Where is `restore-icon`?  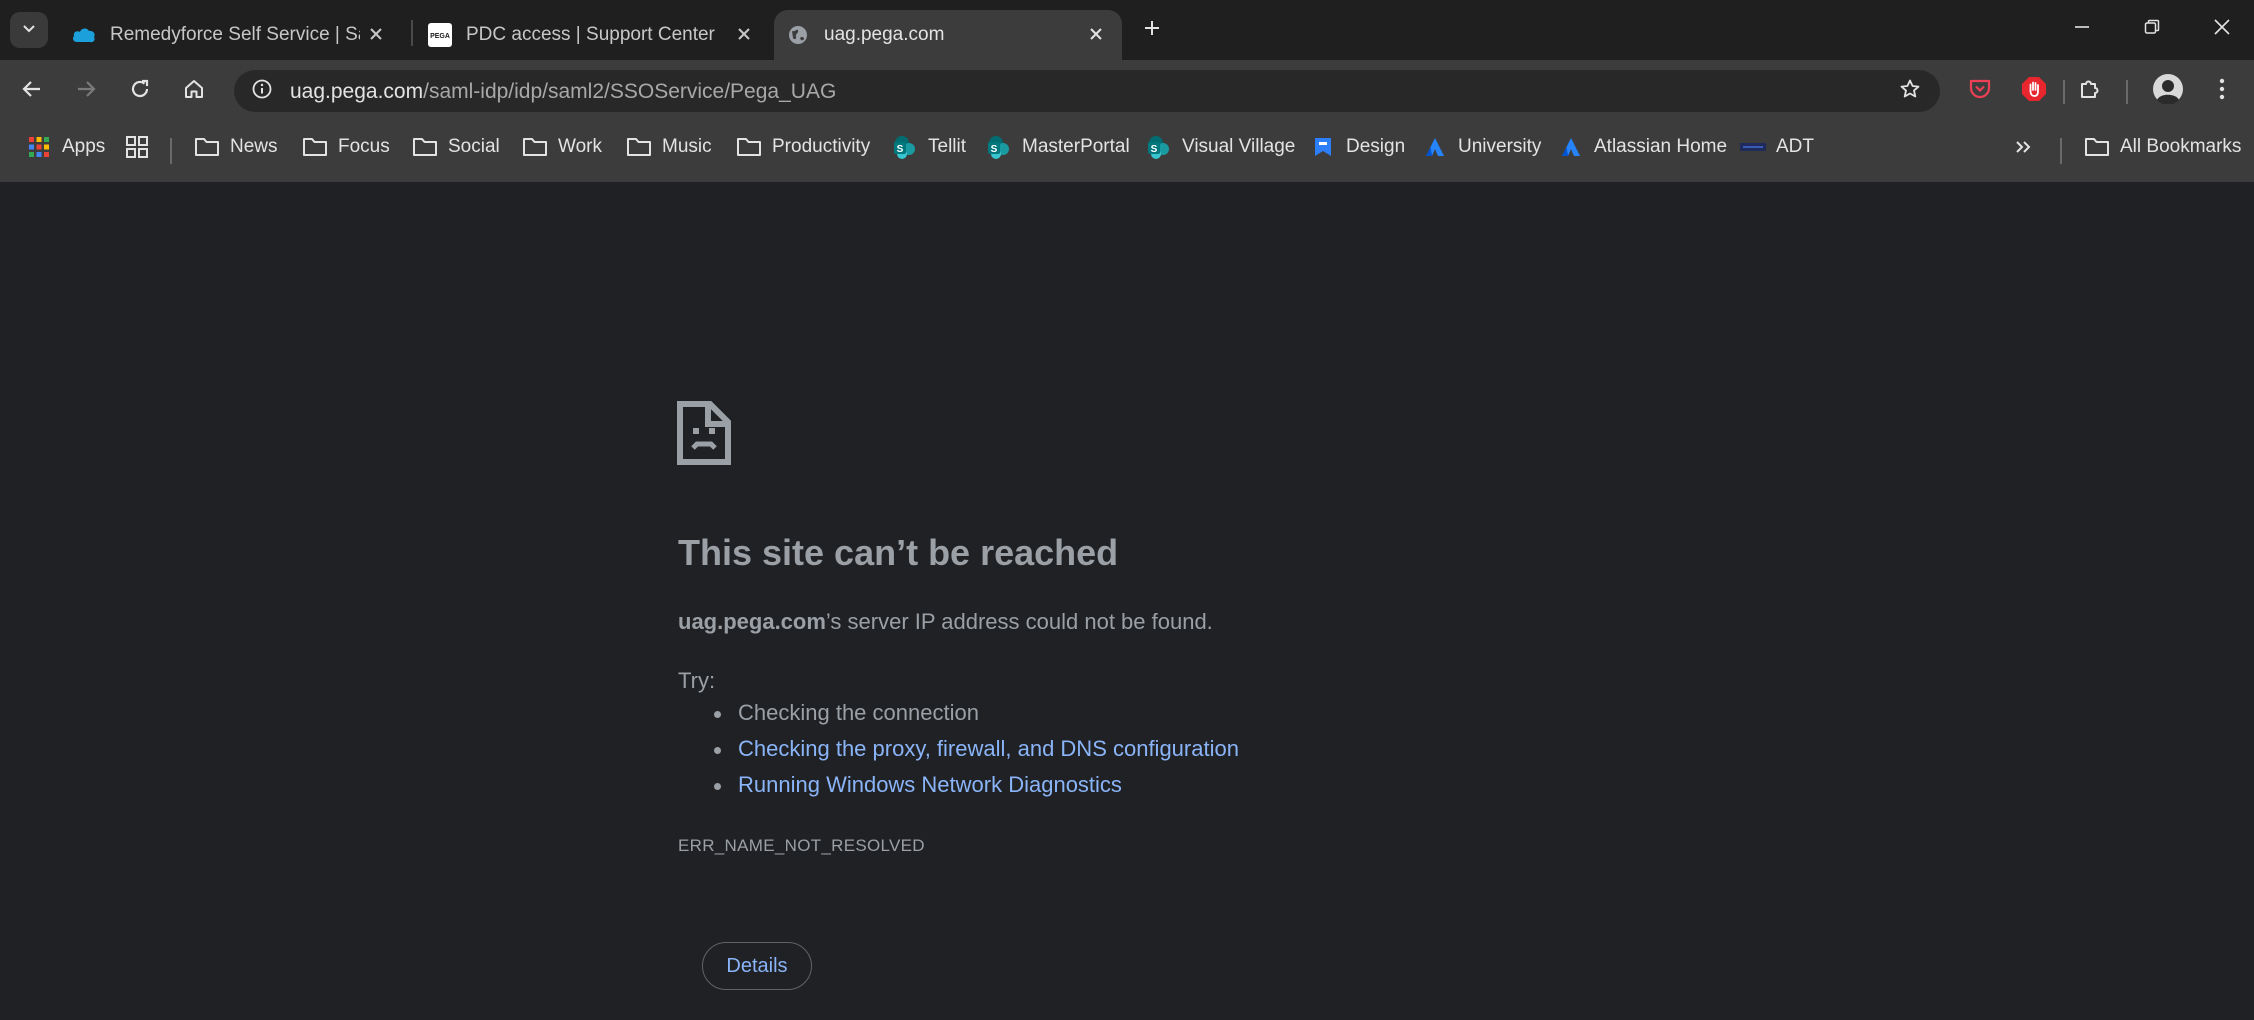
restore-icon is located at coordinates (2152, 29).